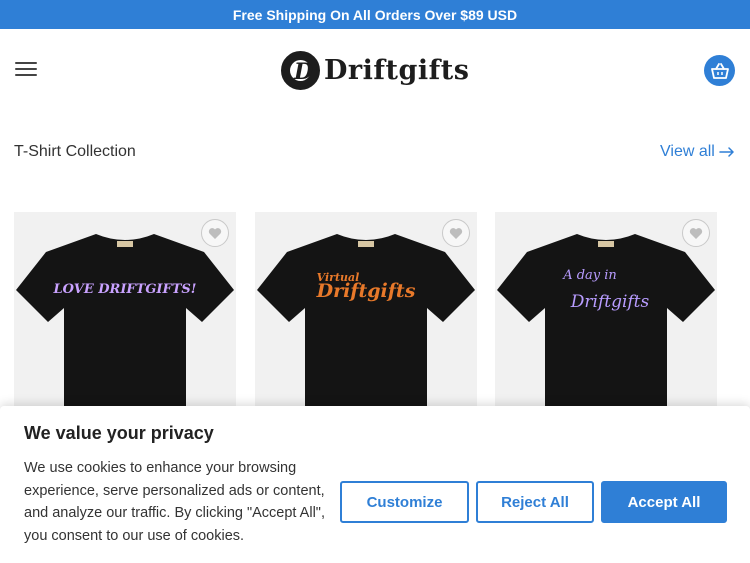 This screenshot has height=563, width=750. I want to click on product-card: Virtual Driftgifts, so click(366, 312).